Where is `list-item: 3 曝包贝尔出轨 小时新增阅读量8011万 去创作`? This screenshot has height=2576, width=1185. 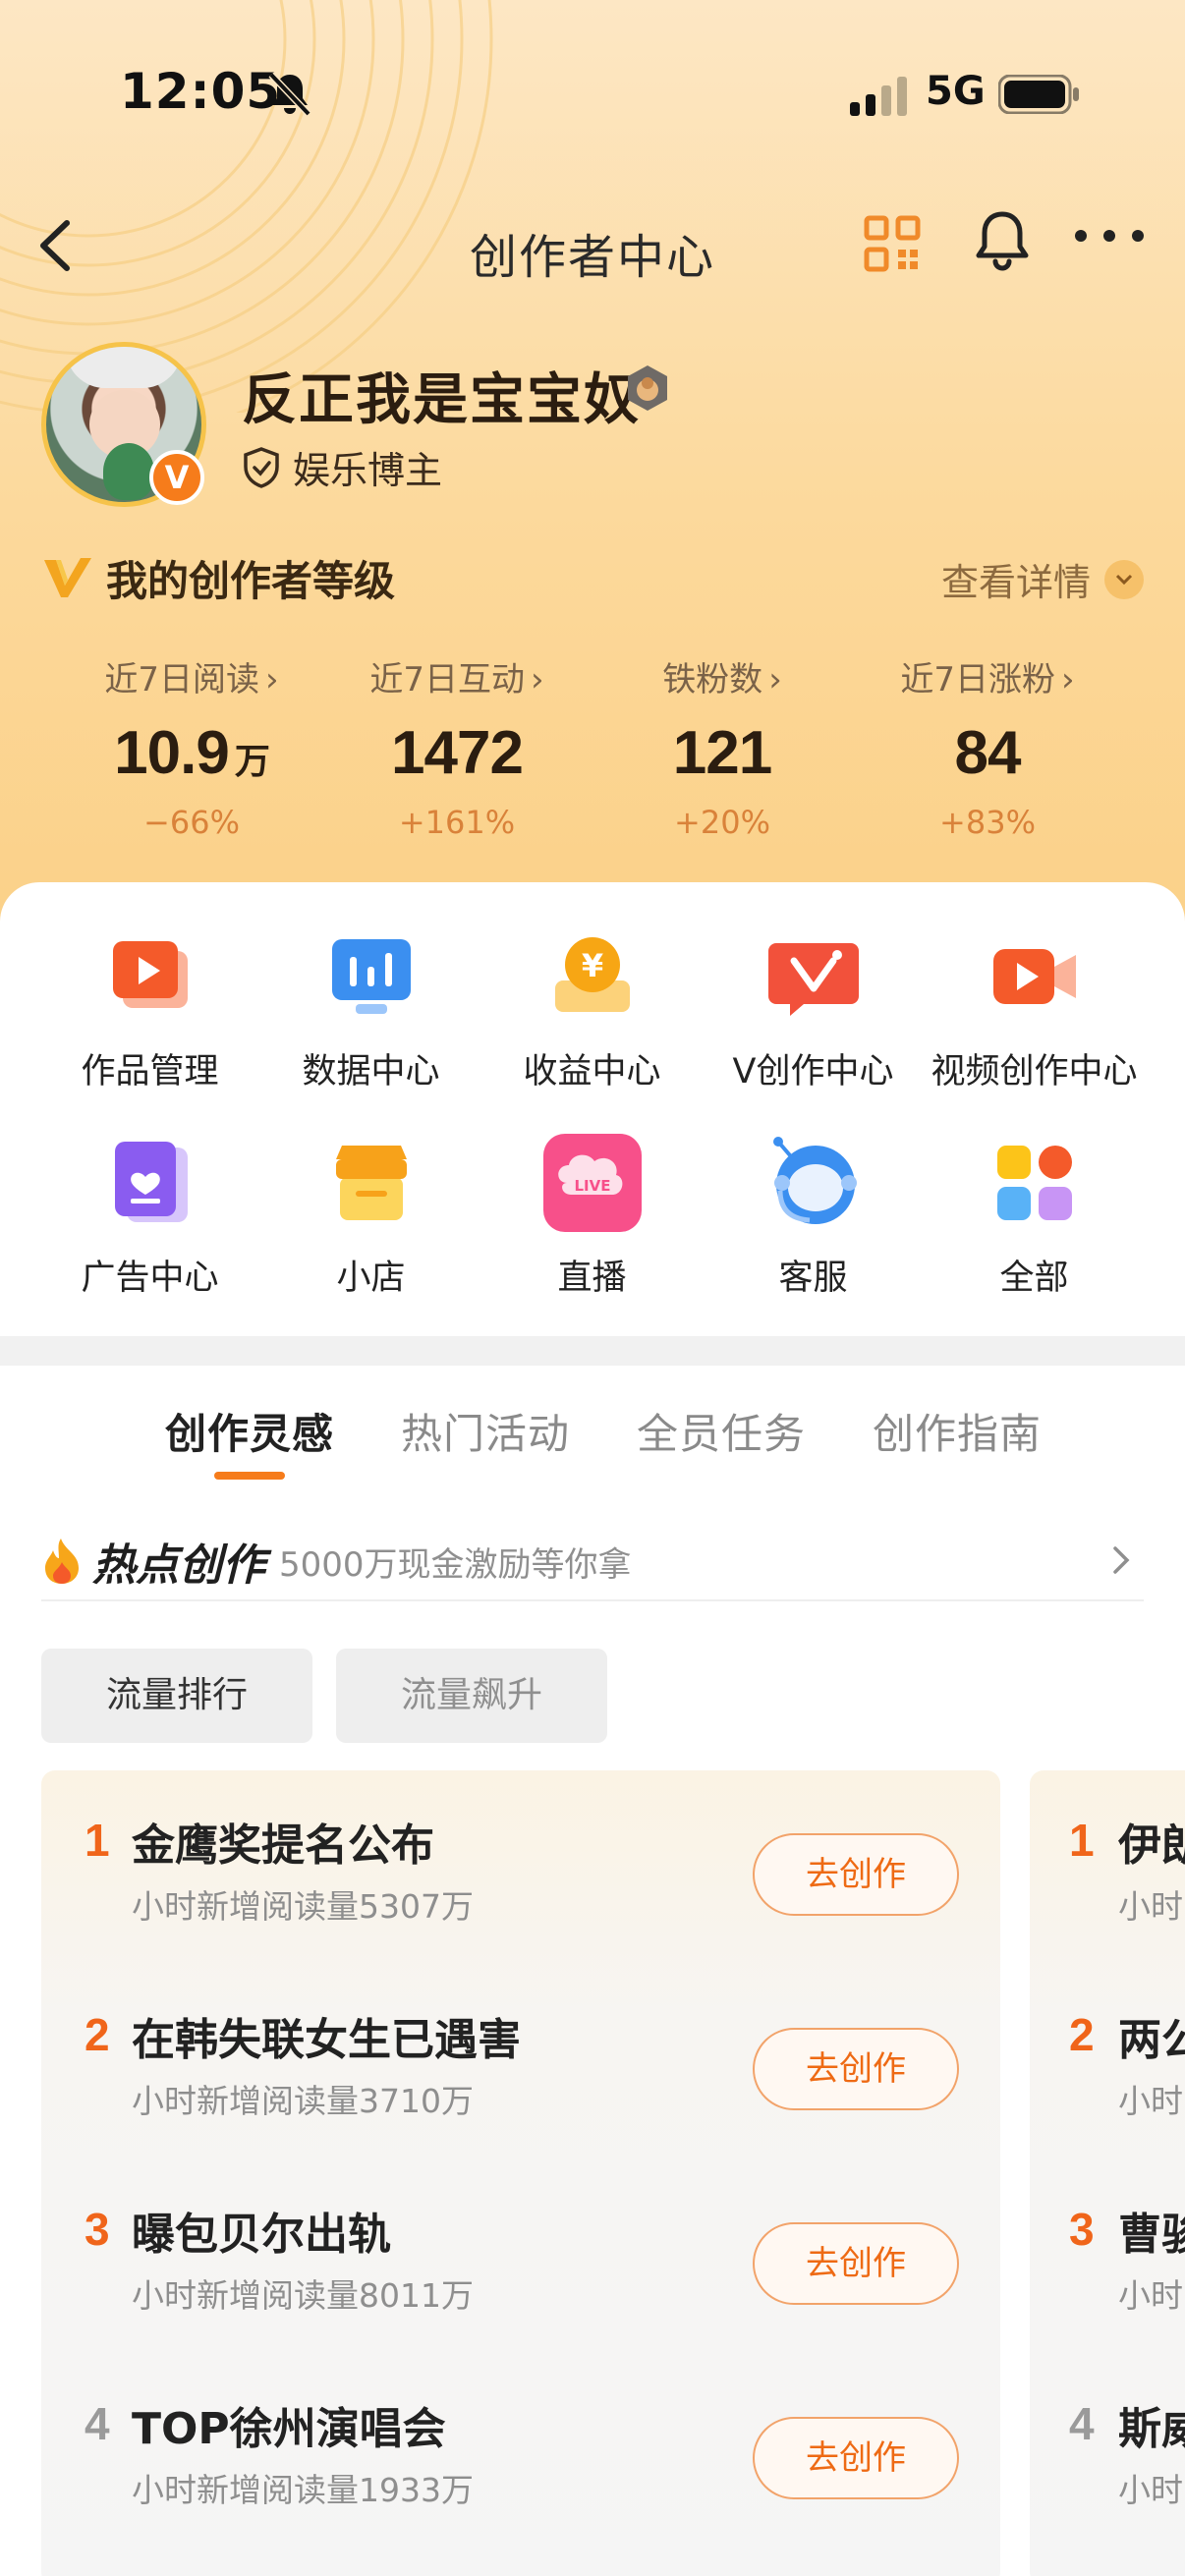 list-item: 3 曝包贝尔出轨 小时新增阅读量8011万 去创作 is located at coordinates (521, 2256).